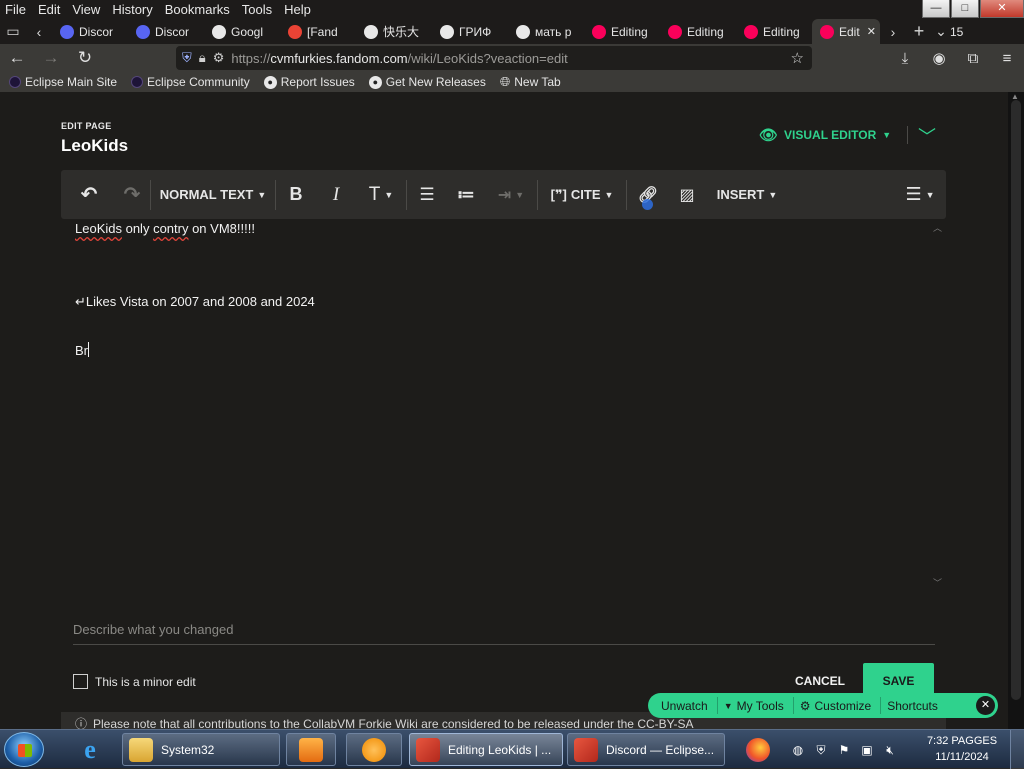 The height and width of the screenshot is (769, 1024). I want to click on lock-icon: 🔒︎, so click(202, 58).